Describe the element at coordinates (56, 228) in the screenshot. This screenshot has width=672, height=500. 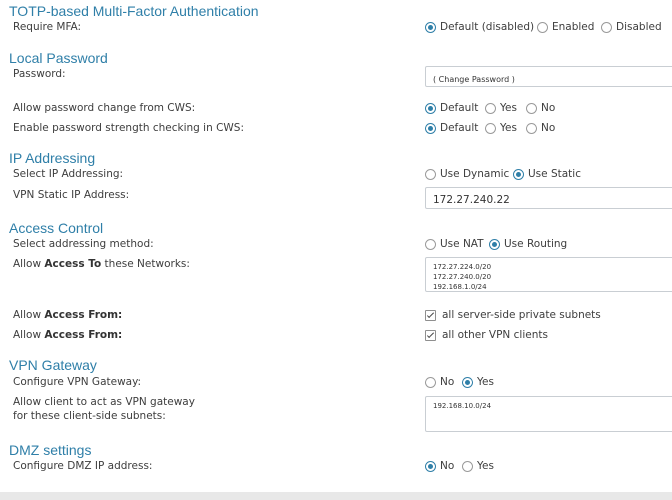
I see `access-control-section-title: Access Control` at that location.